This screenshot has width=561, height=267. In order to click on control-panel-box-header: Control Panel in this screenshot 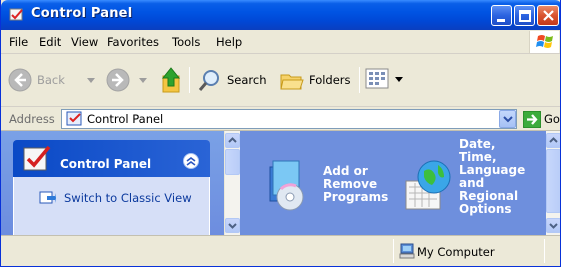, I will do `click(111, 158)`.